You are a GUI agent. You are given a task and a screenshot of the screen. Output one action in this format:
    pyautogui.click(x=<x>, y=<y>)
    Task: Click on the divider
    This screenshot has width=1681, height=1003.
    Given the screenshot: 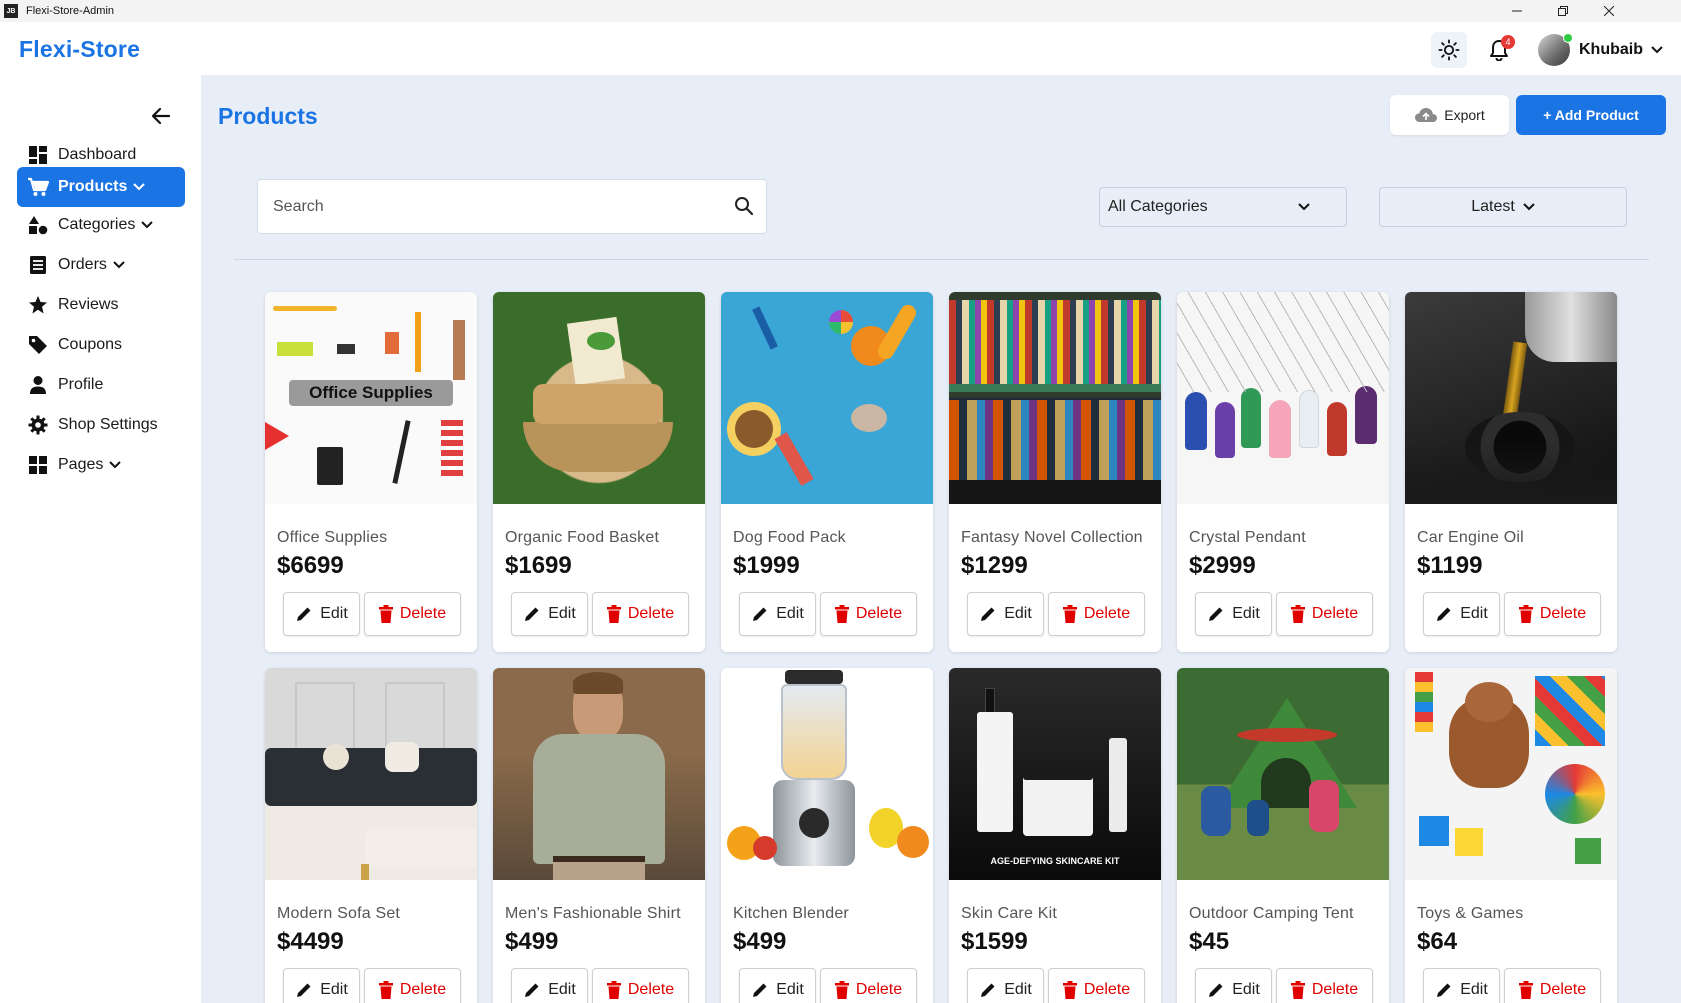 What is the action you would take?
    pyautogui.click(x=941, y=259)
    